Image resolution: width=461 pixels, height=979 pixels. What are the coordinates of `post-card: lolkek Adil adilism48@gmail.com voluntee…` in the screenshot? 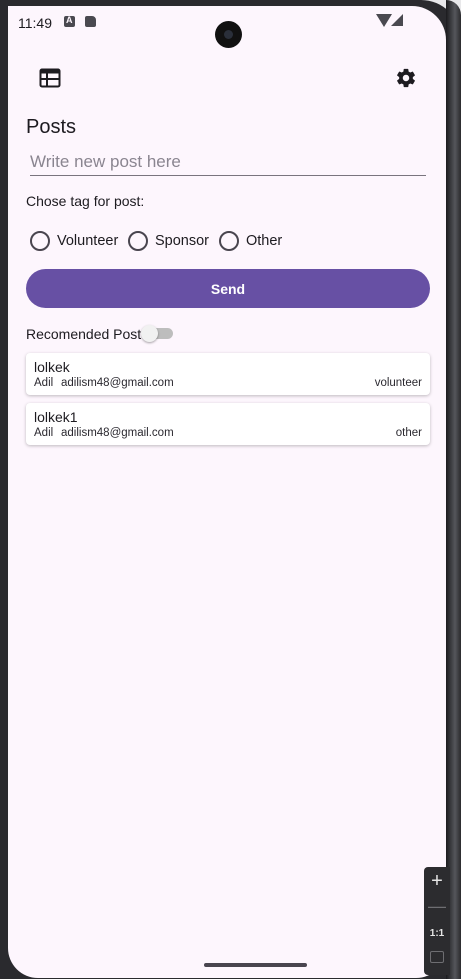 It's located at (228, 374).